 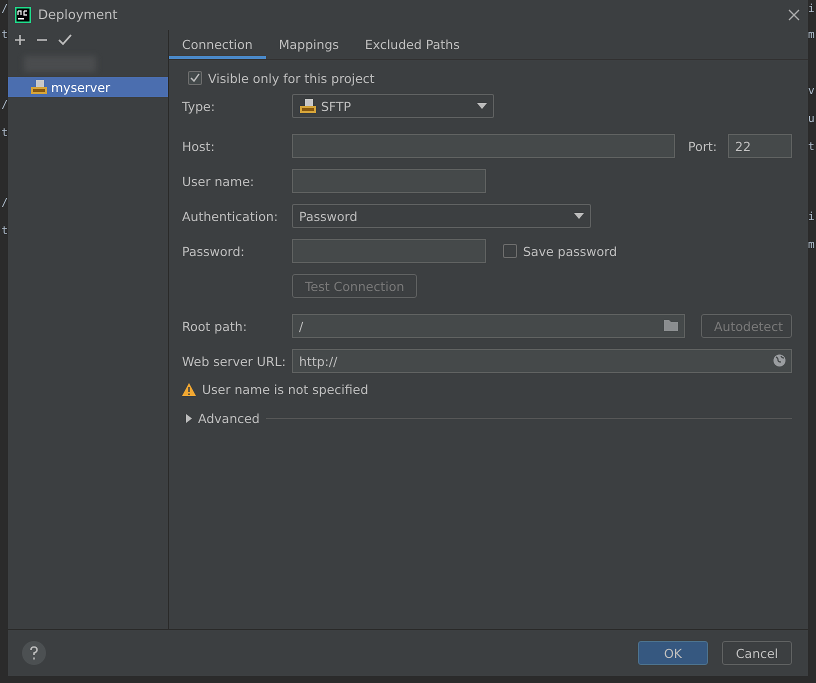 I want to click on folder-icon, so click(x=671, y=325).